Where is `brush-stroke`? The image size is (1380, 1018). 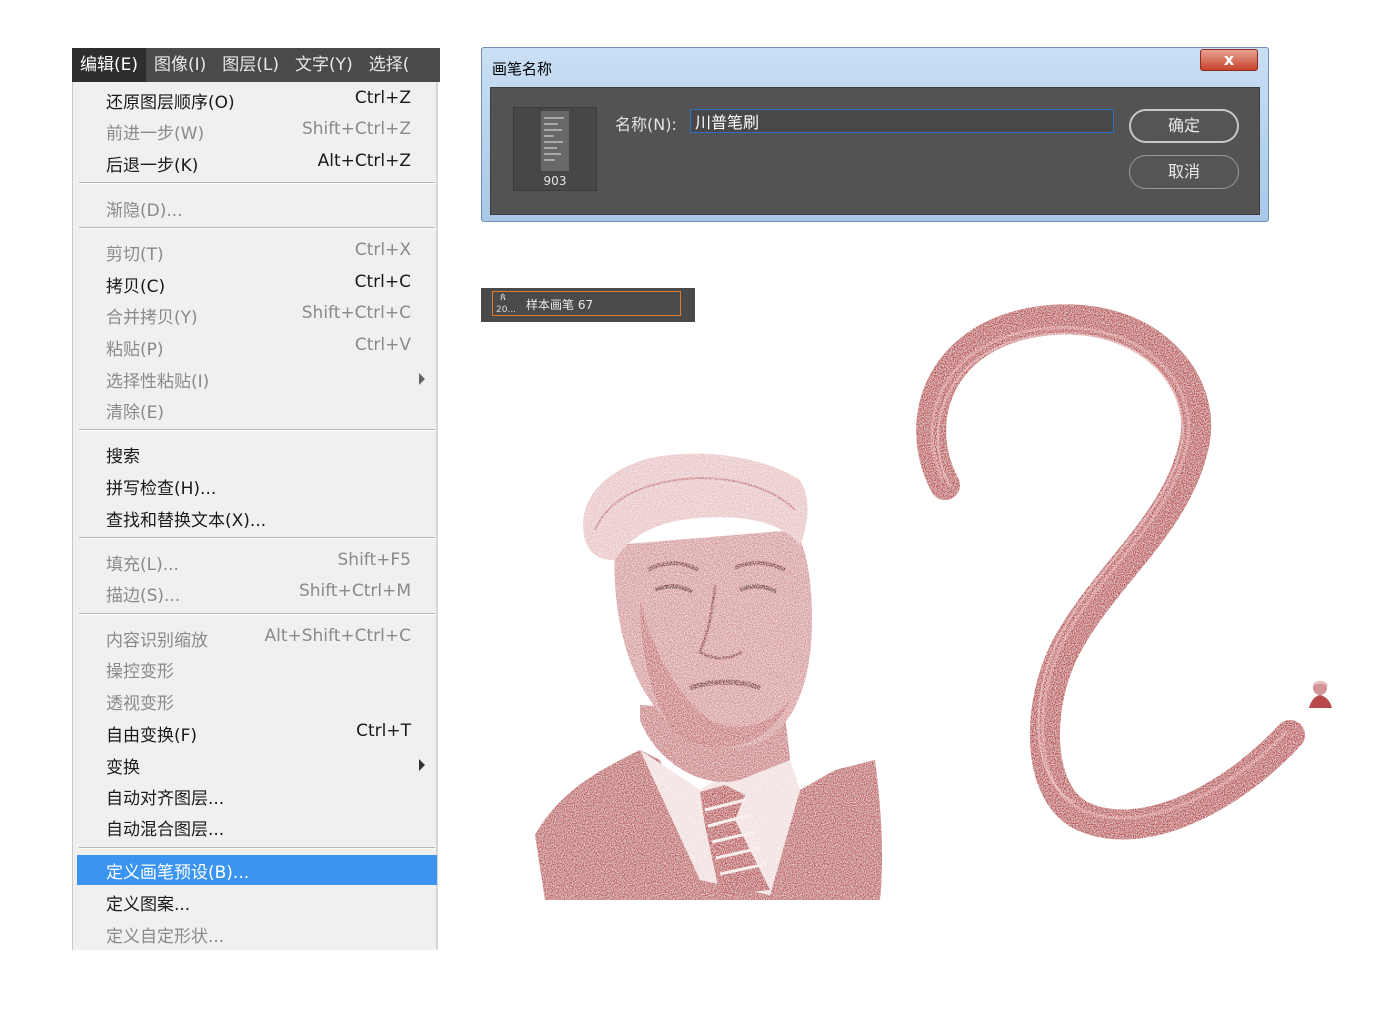 brush-stroke is located at coordinates (1110, 572).